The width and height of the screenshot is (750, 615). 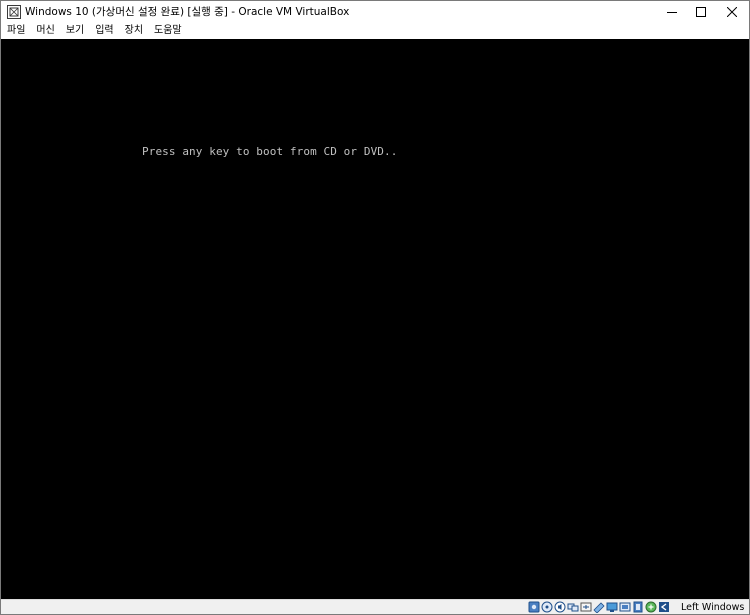 I want to click on cpu-icon, so click(x=638, y=607).